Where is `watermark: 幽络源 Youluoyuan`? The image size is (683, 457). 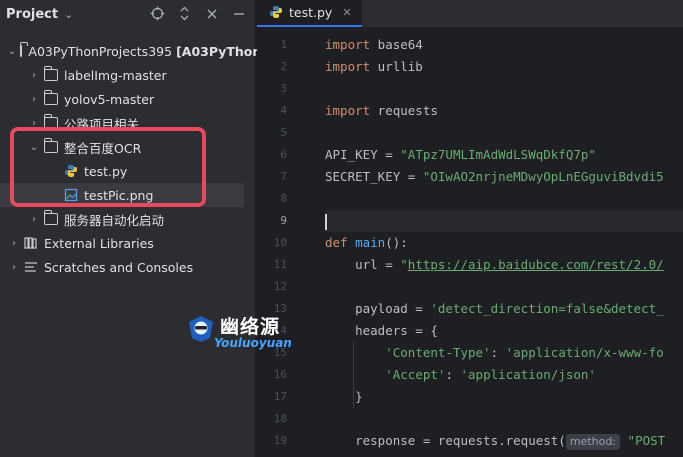
watermark: 幽络源 Youluoyuan is located at coordinates (246, 334).